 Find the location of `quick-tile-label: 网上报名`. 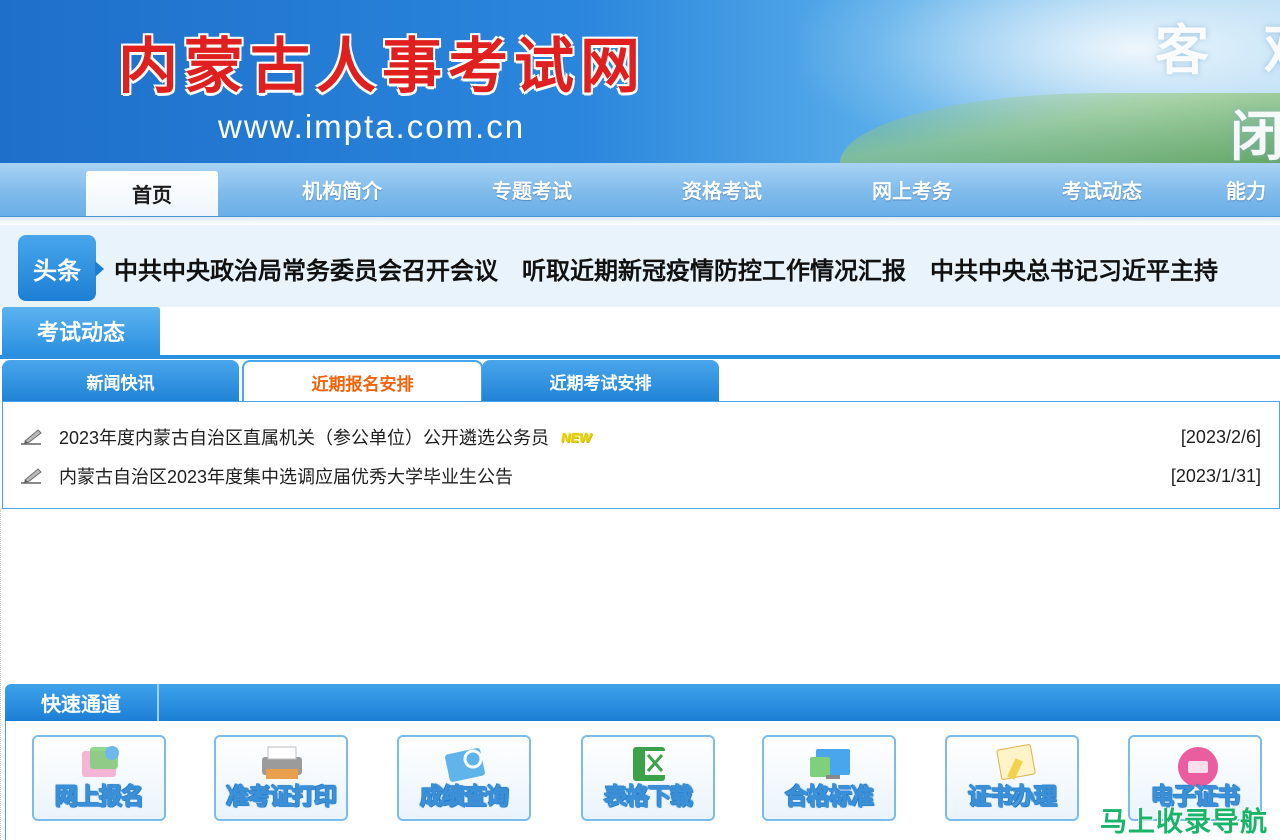

quick-tile-label: 网上报名 is located at coordinates (100, 796).